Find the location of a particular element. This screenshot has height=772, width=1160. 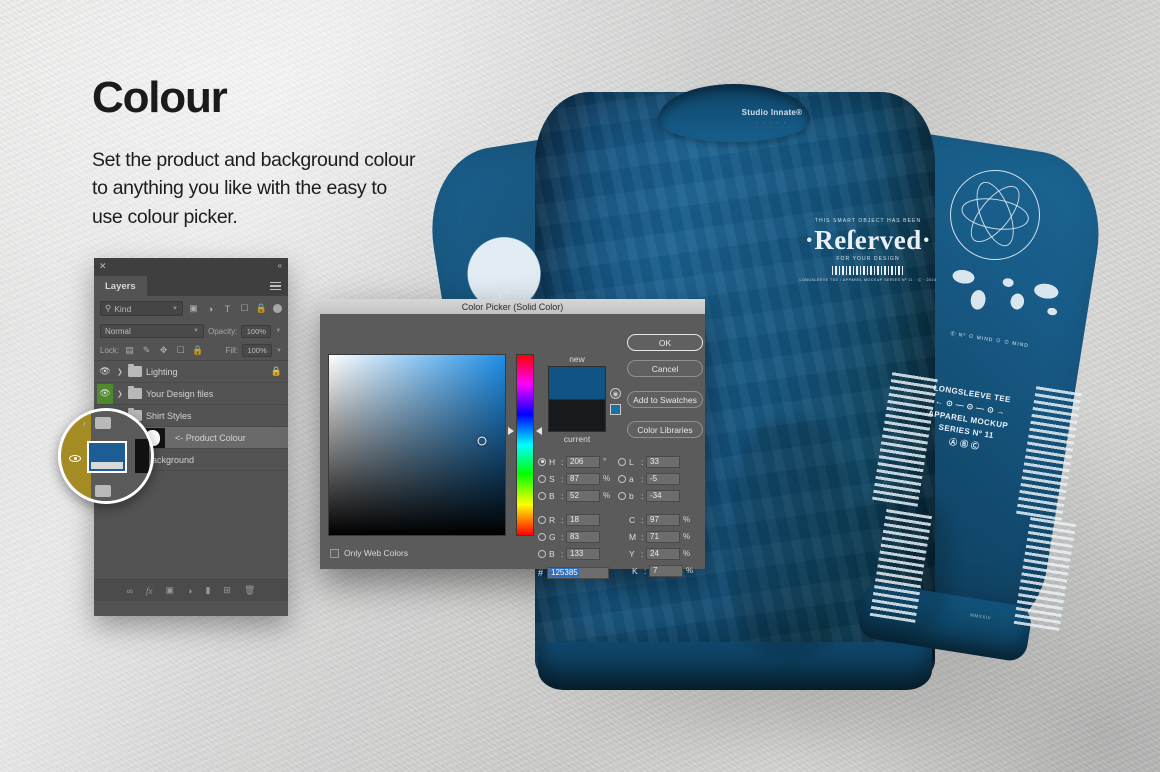

lock-position-icon: ✥ is located at coordinates (163, 350).